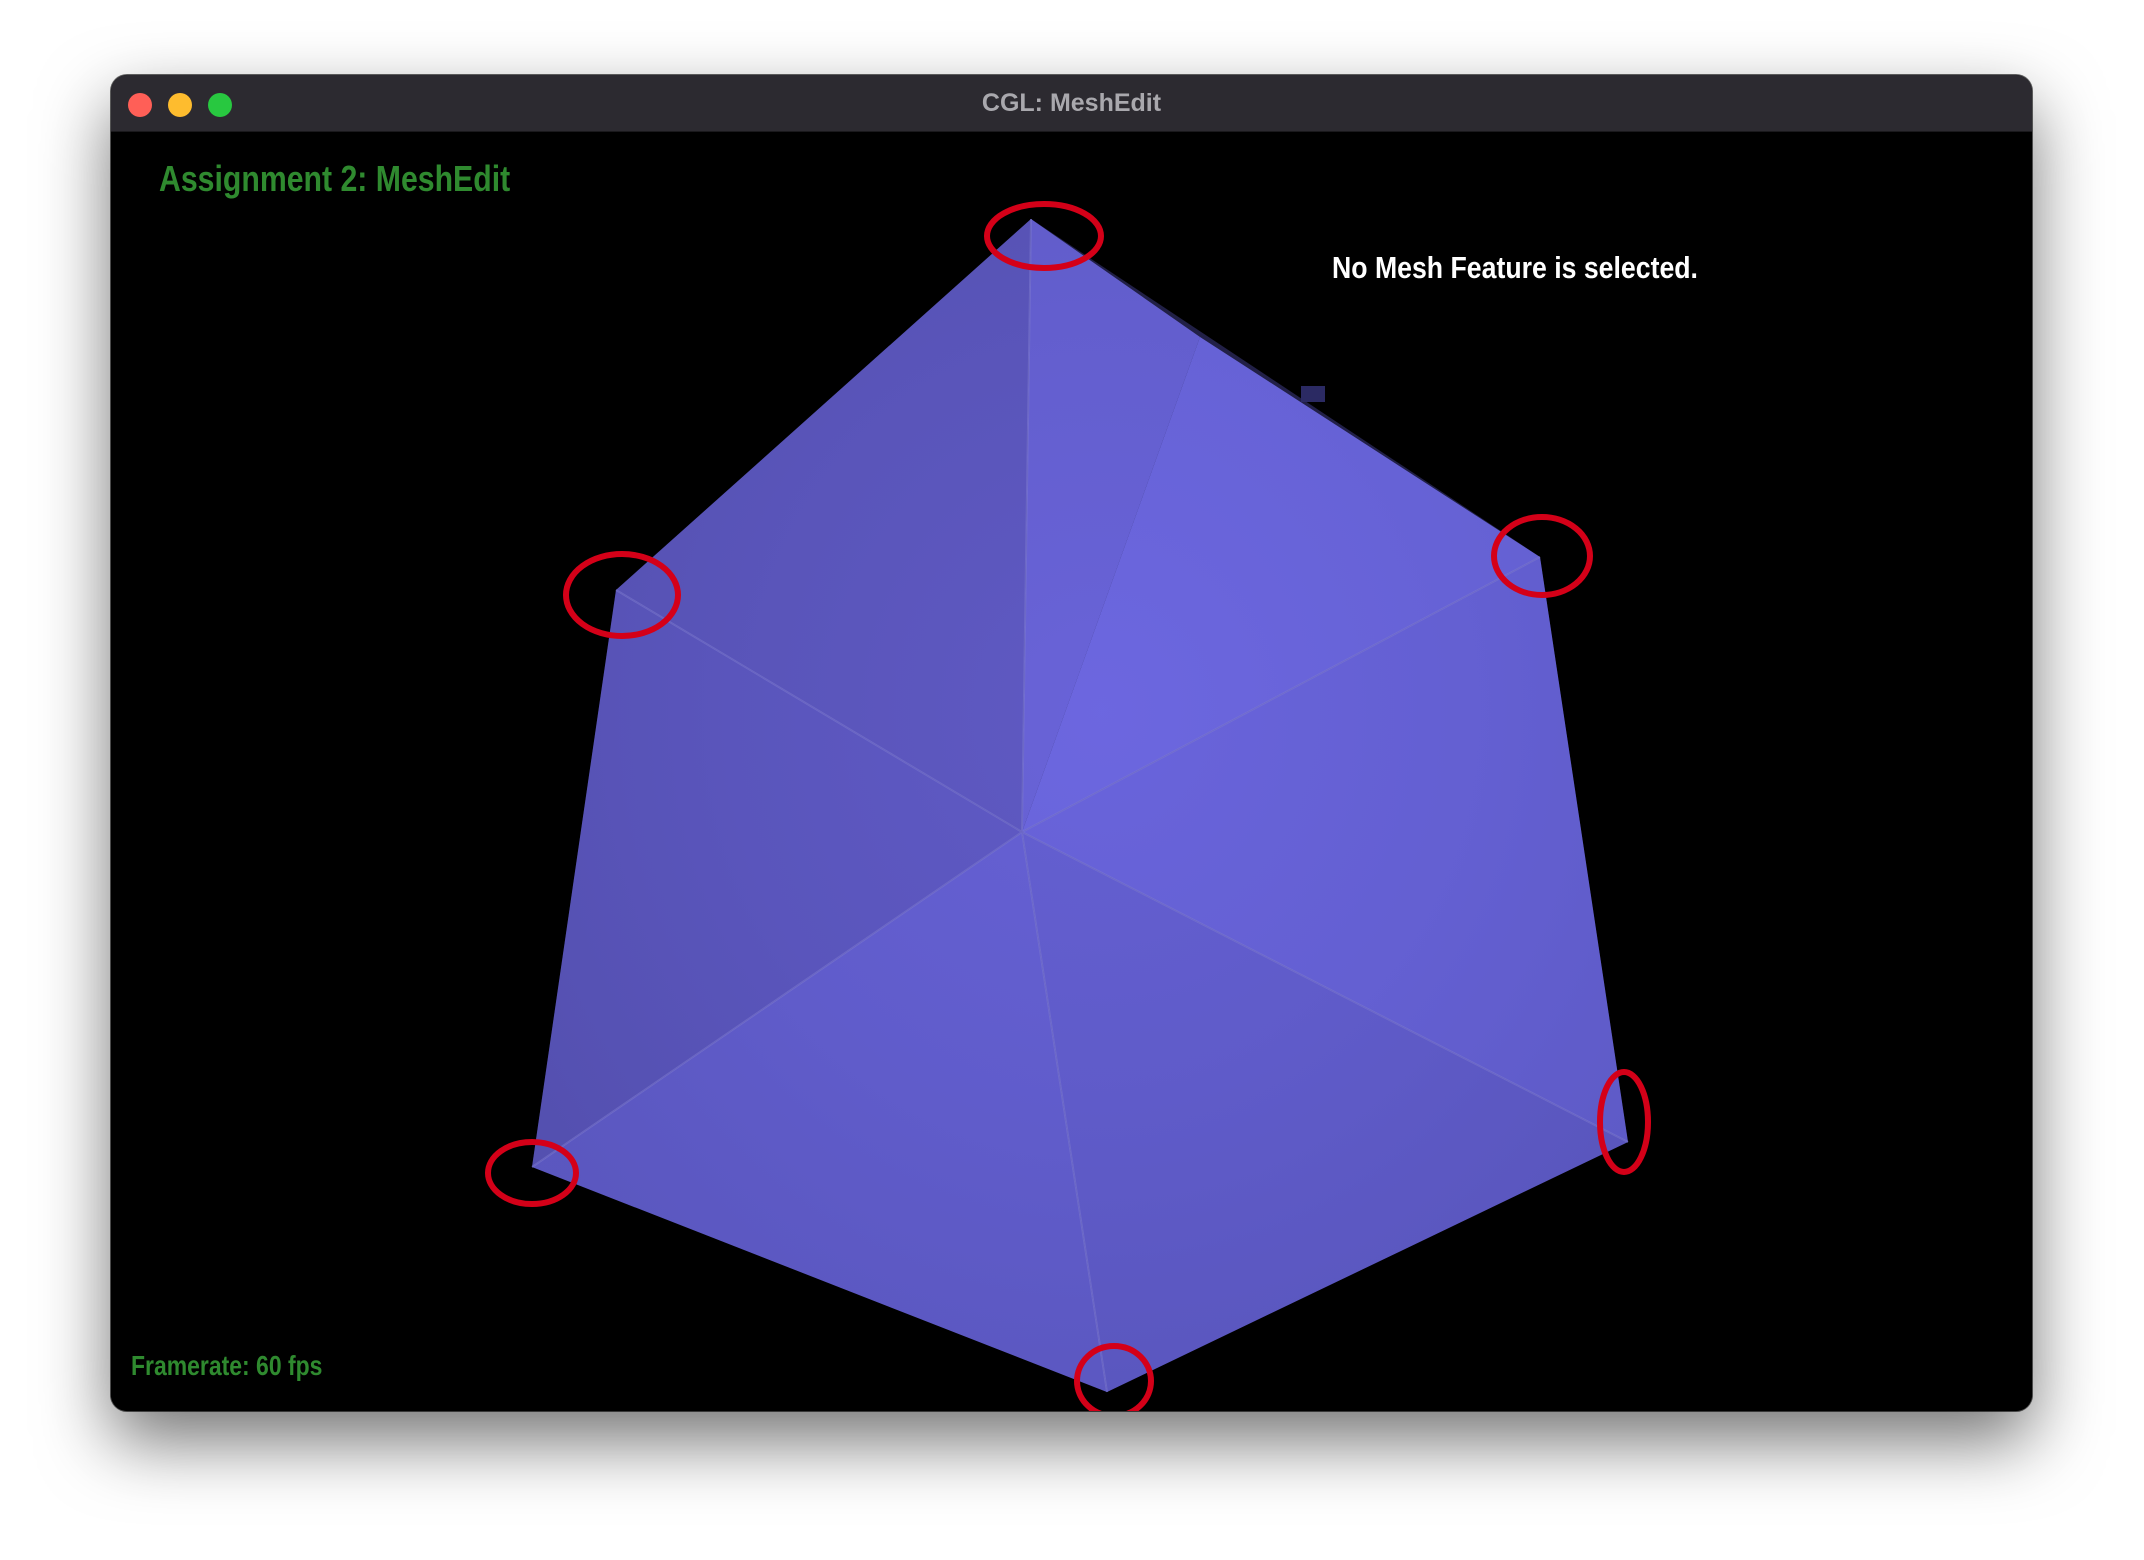  I want to click on framerate-readout: Framerate: 60 fps, so click(227, 1365).